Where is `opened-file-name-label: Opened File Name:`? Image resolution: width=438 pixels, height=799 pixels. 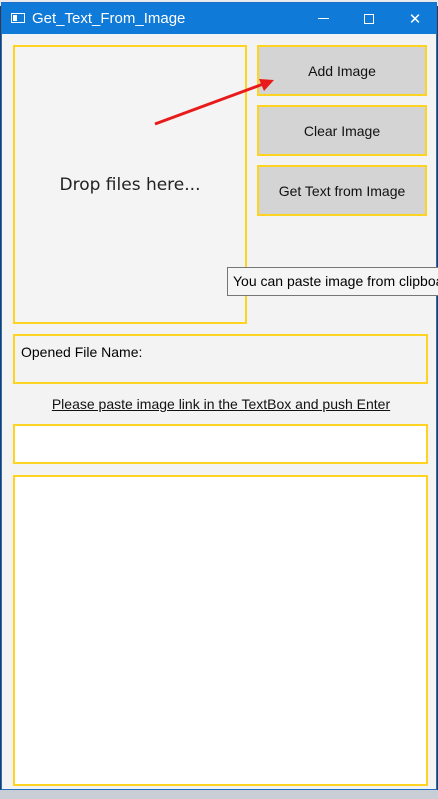
opened-file-name-label: Opened File Name: is located at coordinates (82, 352).